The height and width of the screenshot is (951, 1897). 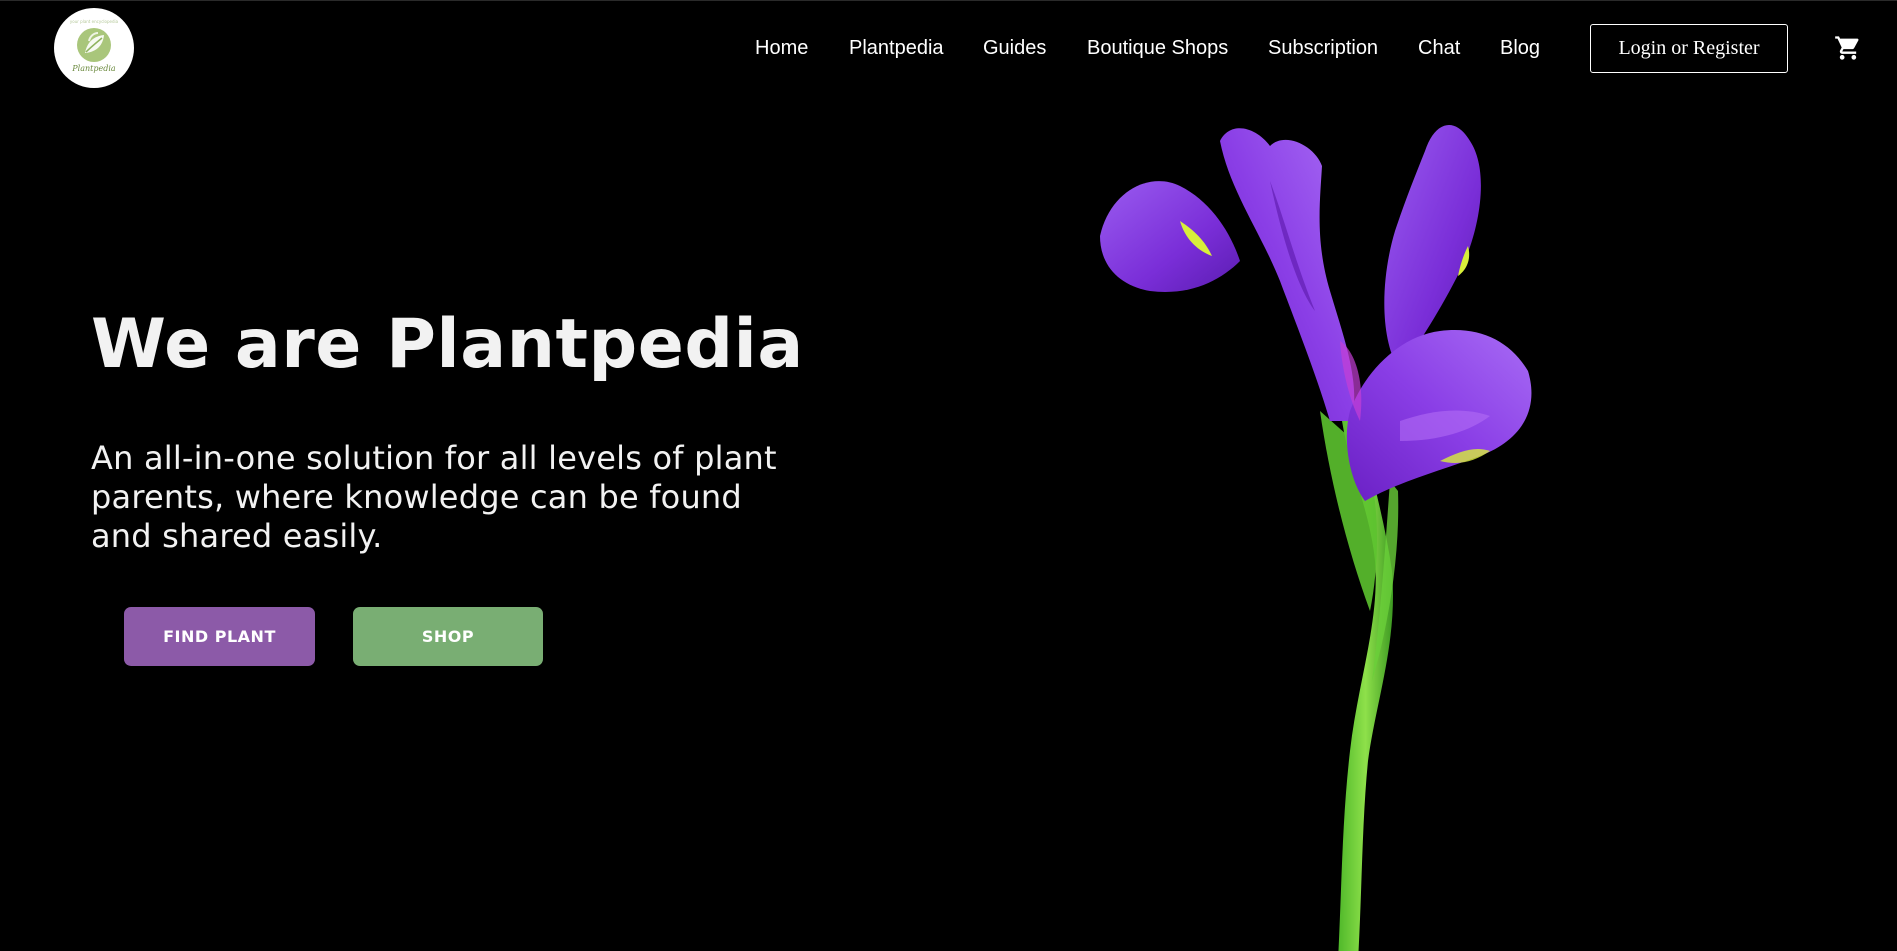 What do you see at coordinates (1157, 48) in the screenshot?
I see `nav-item-boutique-shops: Boutique Shops` at bounding box center [1157, 48].